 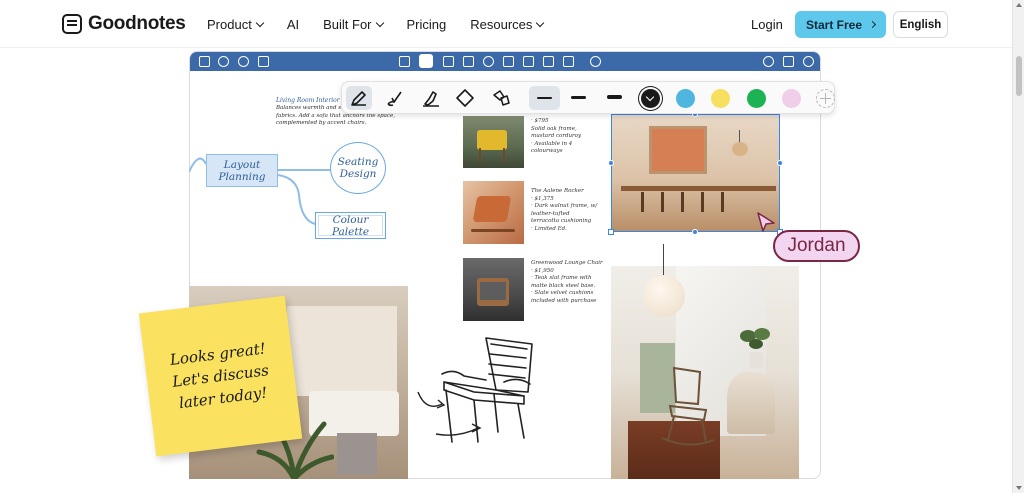 What do you see at coordinates (562, 293) in the screenshot?
I see `product-line: · Slate velvet cushions` at bounding box center [562, 293].